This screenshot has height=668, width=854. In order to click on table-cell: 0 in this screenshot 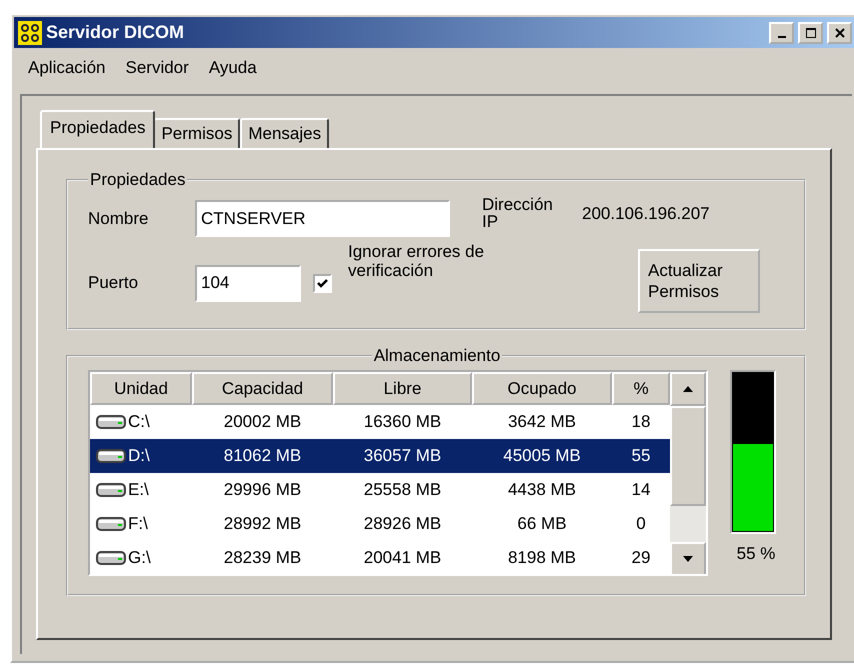, I will do `click(641, 524)`.